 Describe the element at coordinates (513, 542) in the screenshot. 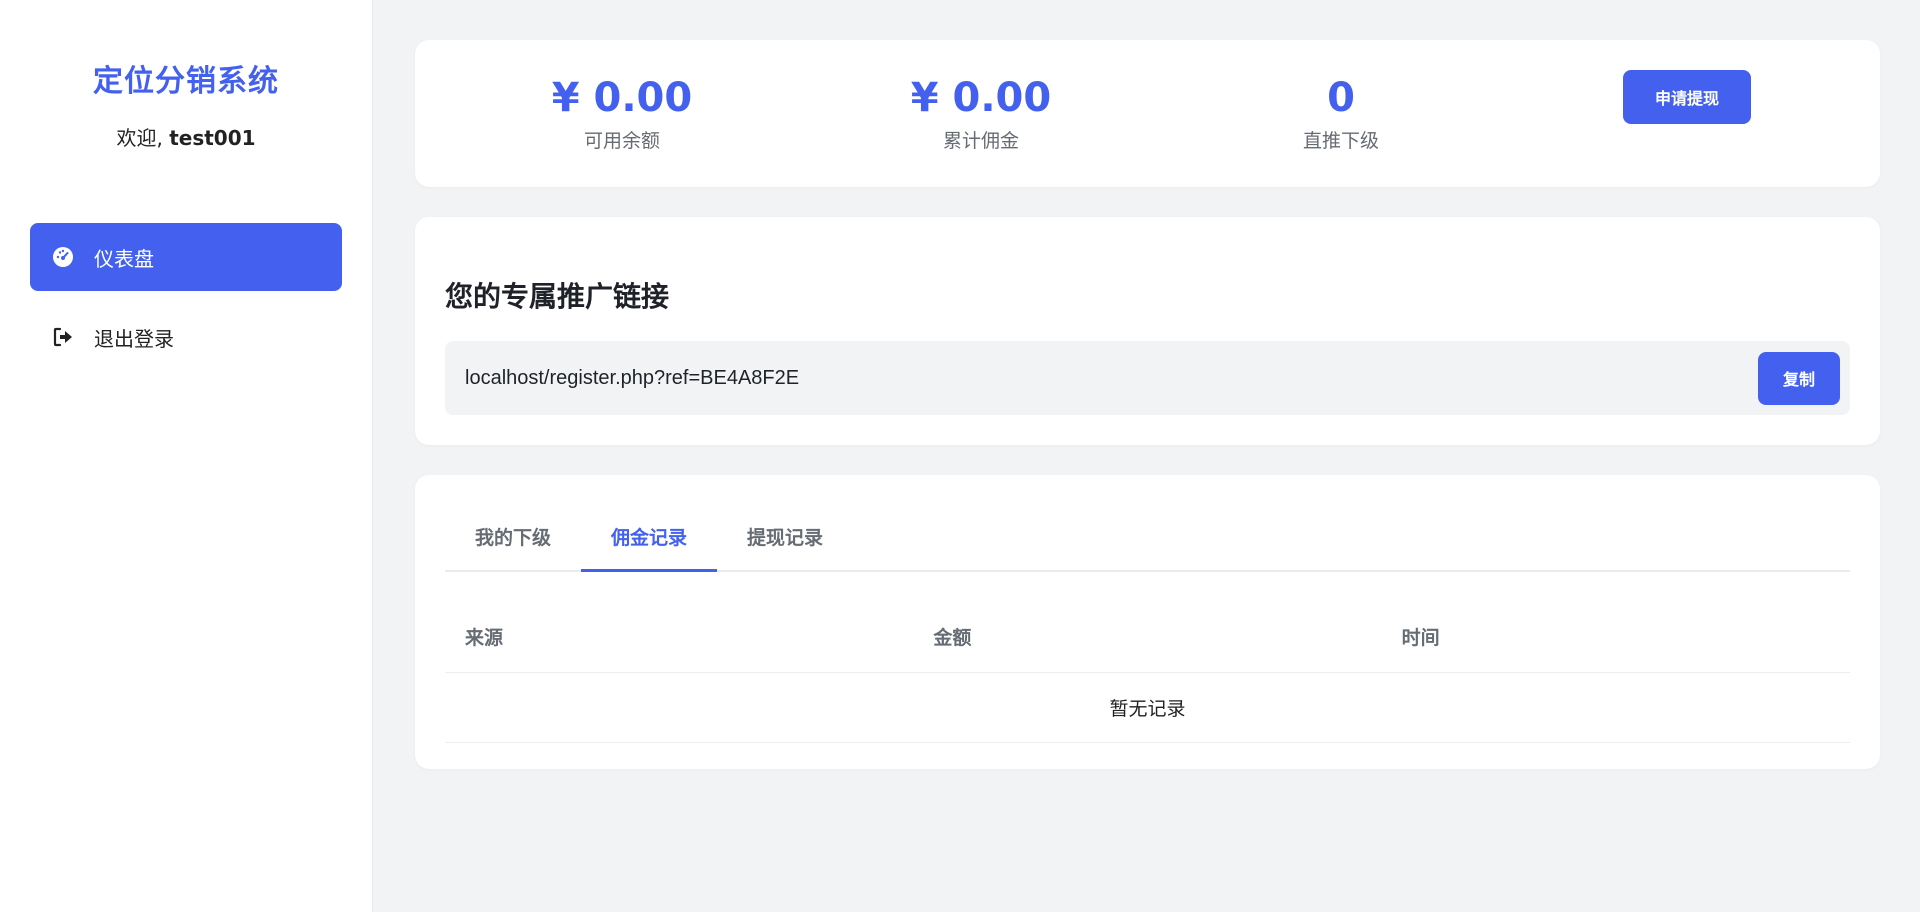

I see `tab-subordinates: 我的下级` at that location.